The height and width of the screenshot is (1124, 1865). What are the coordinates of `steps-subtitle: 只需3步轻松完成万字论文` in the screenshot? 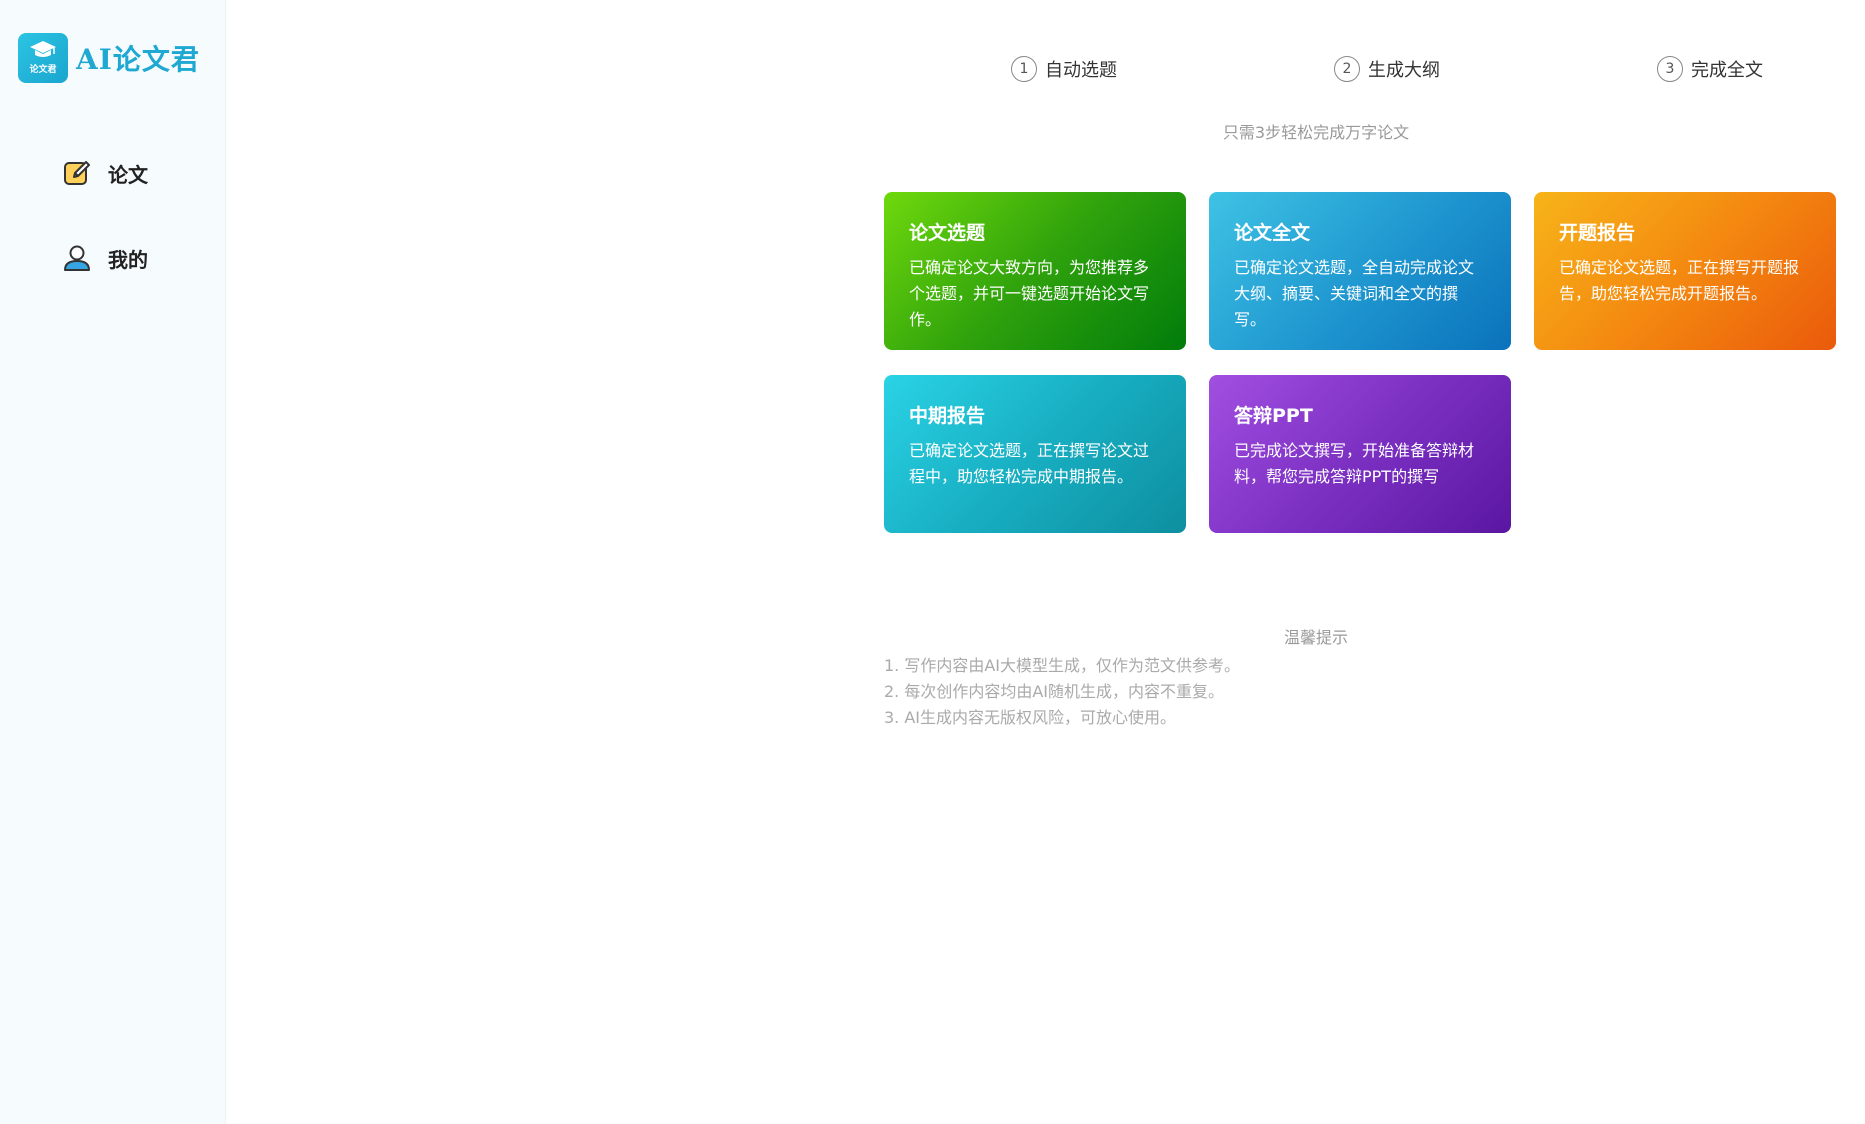 It's located at (1316, 132).